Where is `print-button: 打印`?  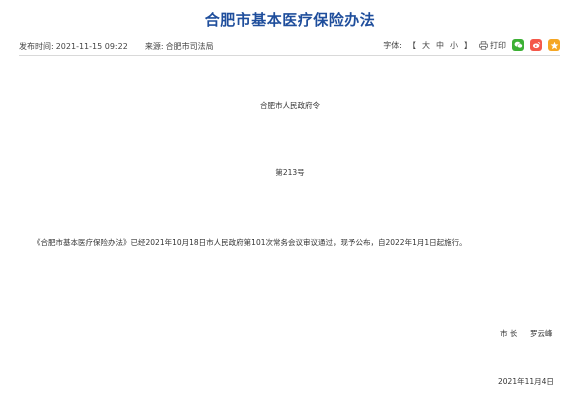 print-button: 打印 is located at coordinates (492, 45).